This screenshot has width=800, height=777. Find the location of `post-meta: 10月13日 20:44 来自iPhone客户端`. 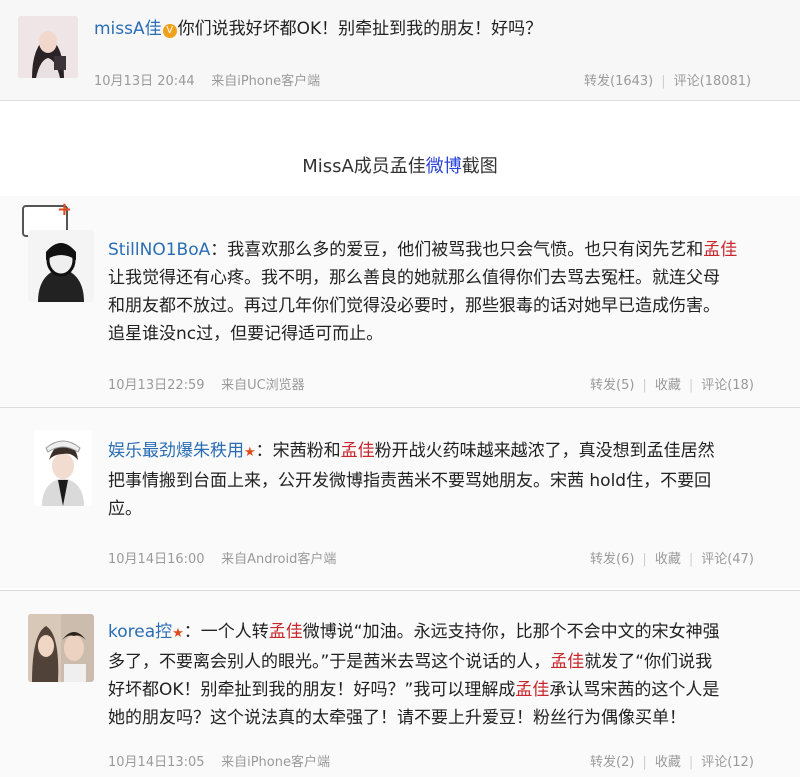

post-meta: 10月13日 20:44 来自iPhone客户端 is located at coordinates (207, 79).